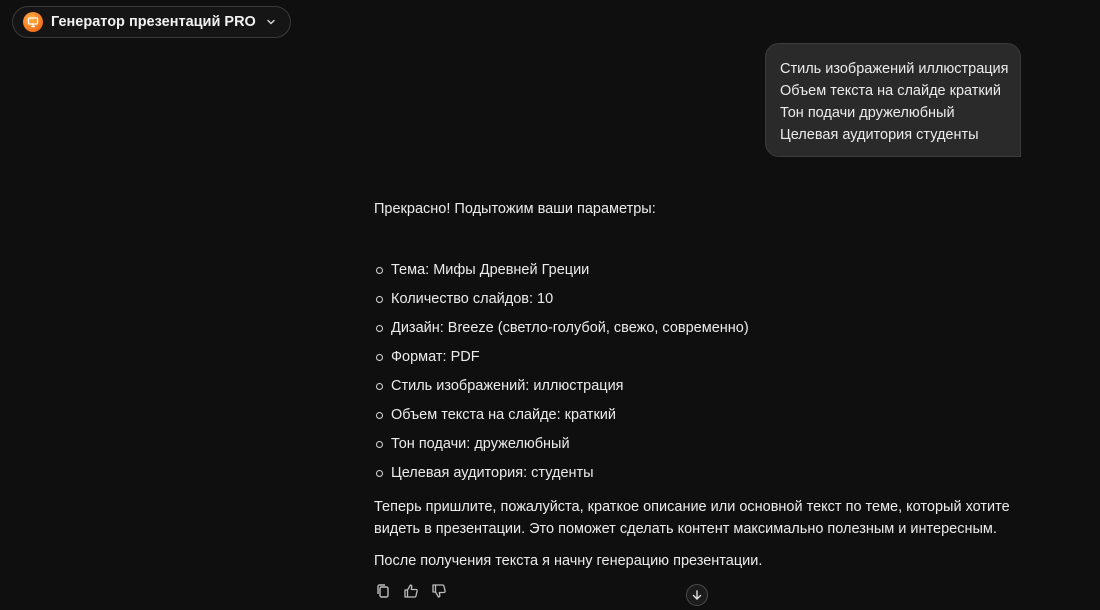 The height and width of the screenshot is (610, 1100). Describe the element at coordinates (503, 415) in the screenshot. I see `param-text: Объем текста на слайде: краткий` at that location.